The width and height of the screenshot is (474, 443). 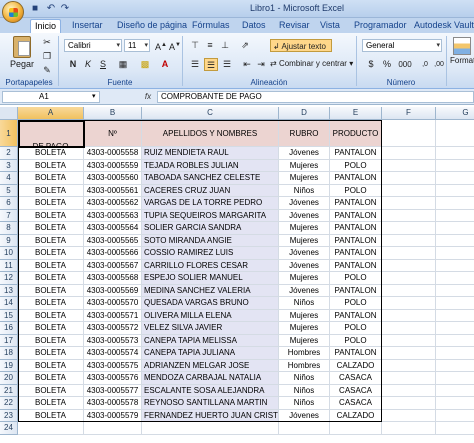 I want to click on table-header-cell: PRODUCTO, so click(x=356, y=133).